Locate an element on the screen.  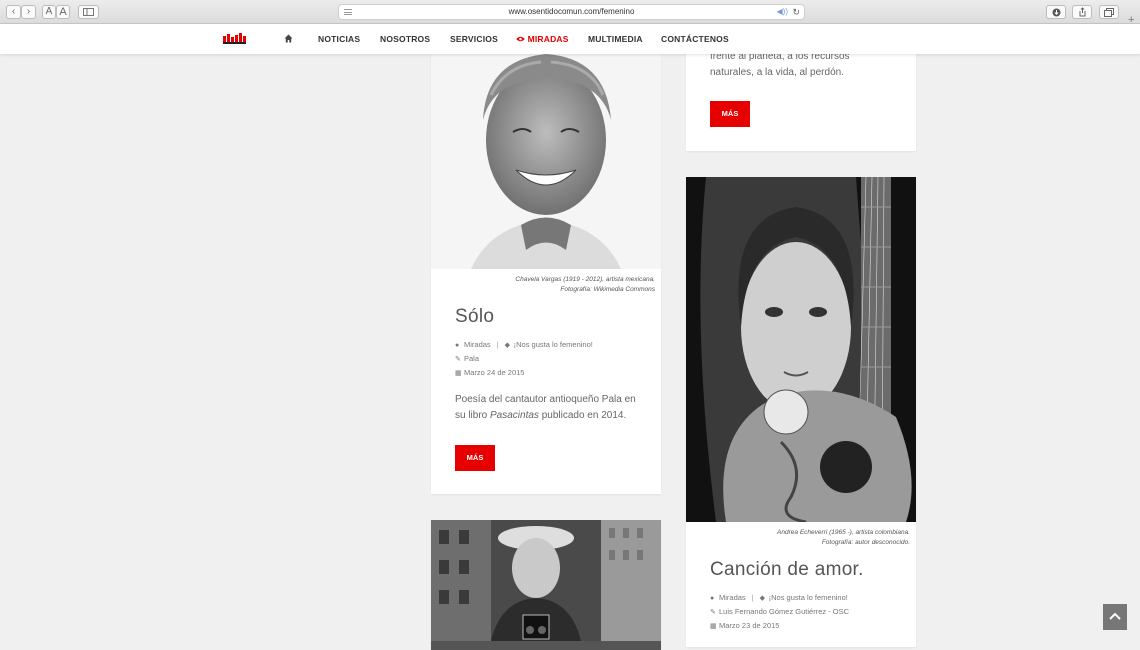
author-link: Pala is located at coordinates (471, 358).